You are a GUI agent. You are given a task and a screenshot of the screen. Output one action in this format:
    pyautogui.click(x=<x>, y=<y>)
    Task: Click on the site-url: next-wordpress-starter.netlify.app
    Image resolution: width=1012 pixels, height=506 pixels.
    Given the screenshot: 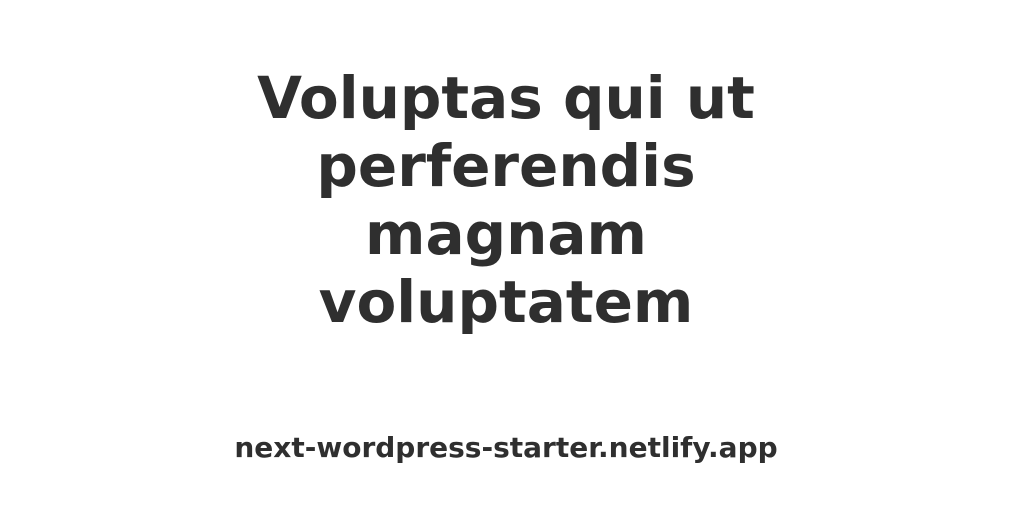 What is the action you would take?
    pyautogui.click(x=506, y=447)
    